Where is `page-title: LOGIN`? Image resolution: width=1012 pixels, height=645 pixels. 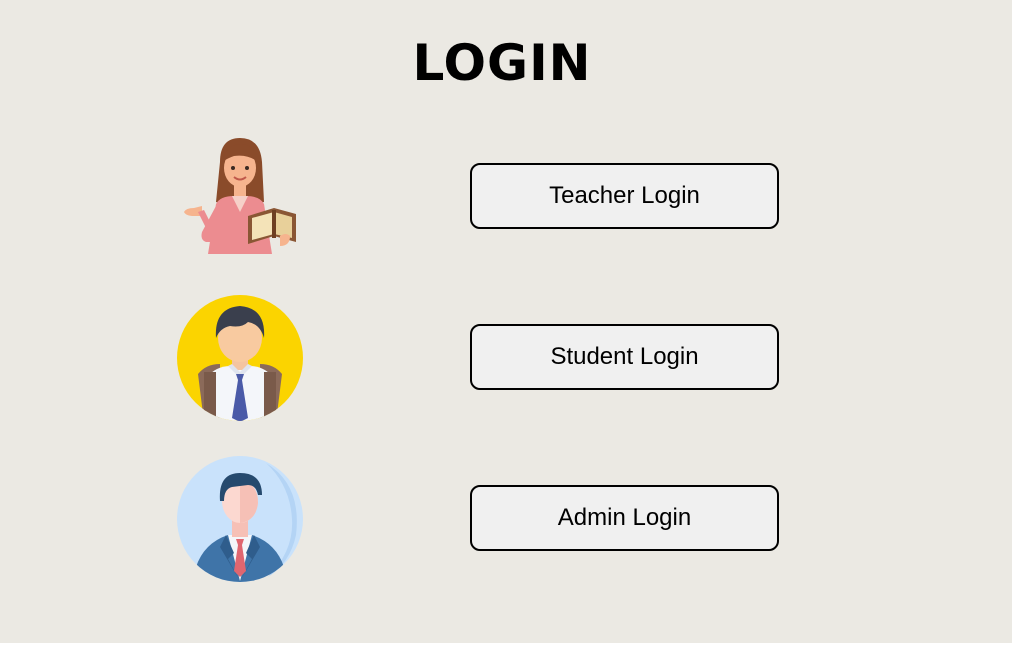 page-title: LOGIN is located at coordinates (502, 63).